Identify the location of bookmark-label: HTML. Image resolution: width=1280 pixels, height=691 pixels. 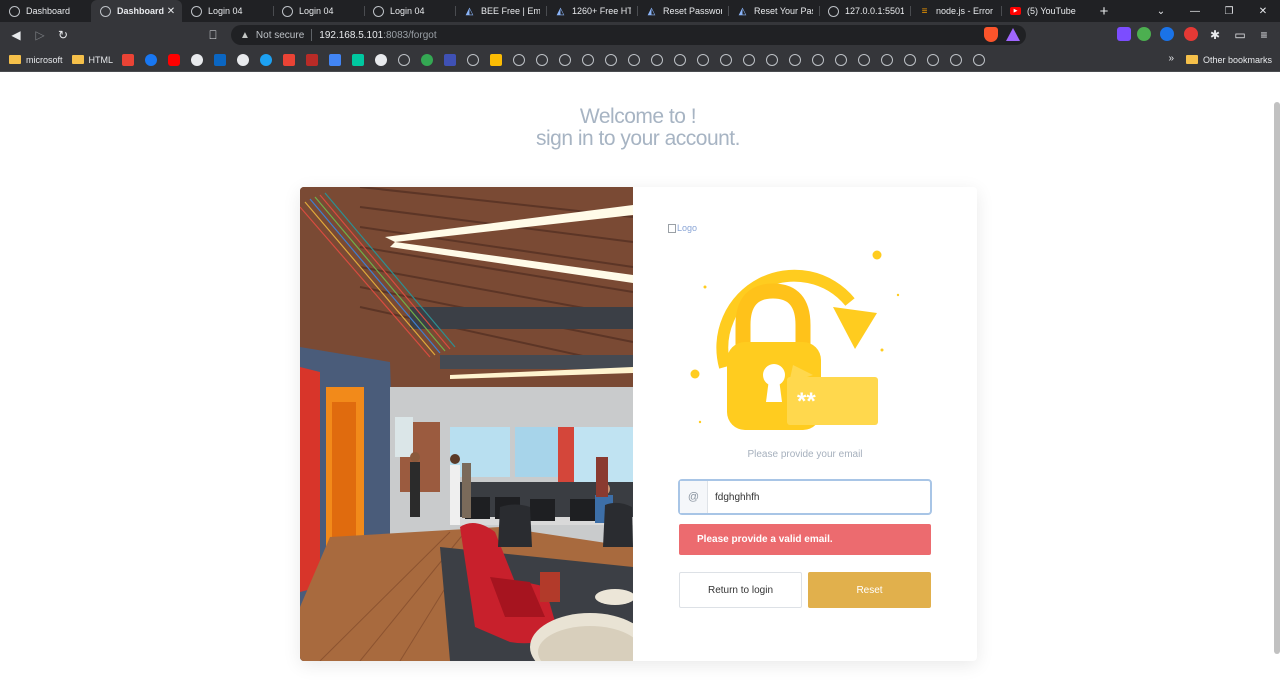
(101, 59).